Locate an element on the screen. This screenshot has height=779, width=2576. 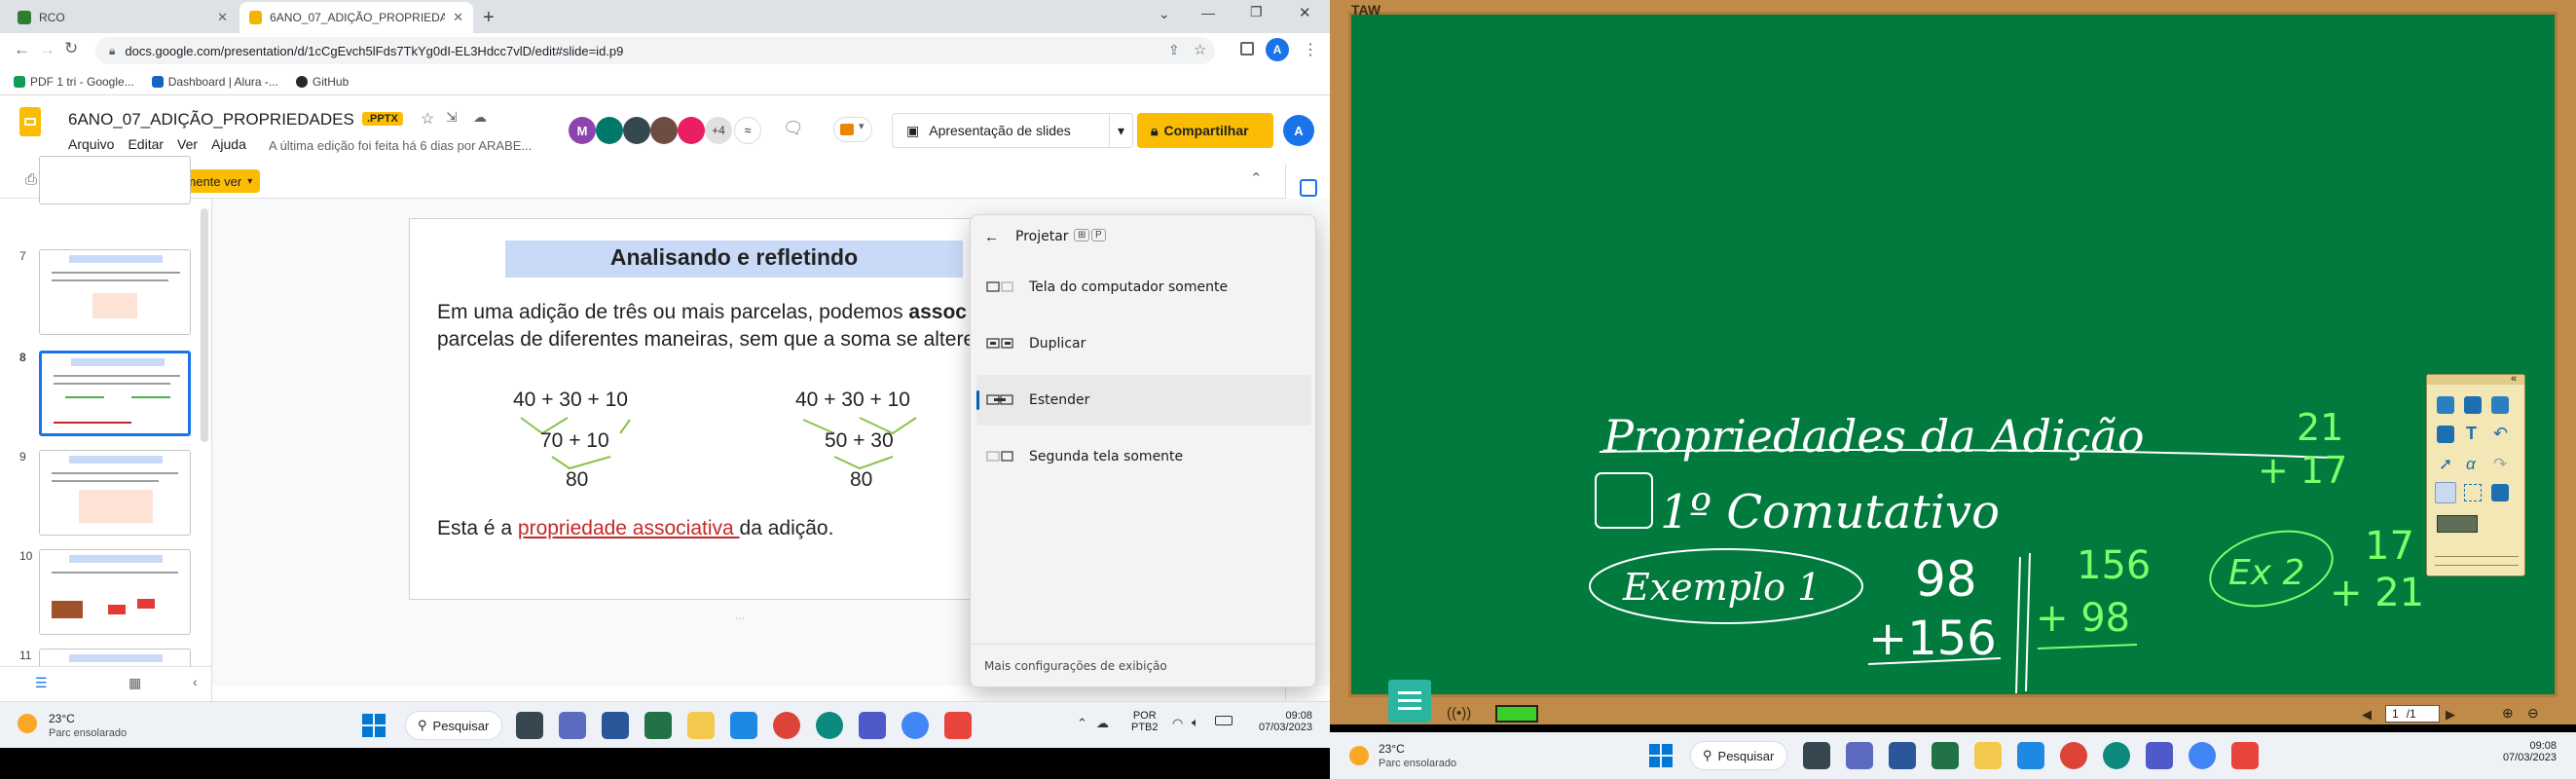
board-color-swatch is located at coordinates (2457, 524).